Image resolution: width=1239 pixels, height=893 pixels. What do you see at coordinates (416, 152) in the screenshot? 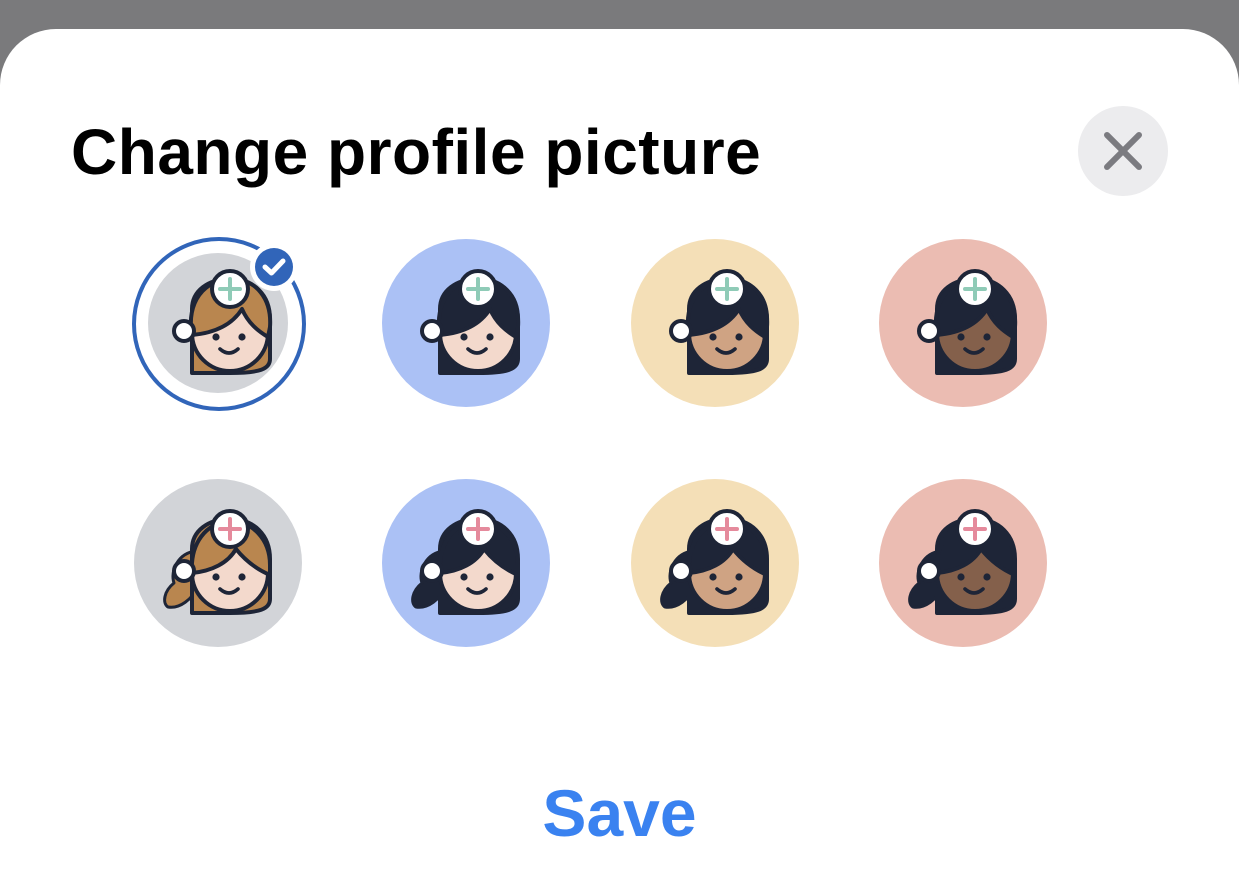
I see `dialog-title: Change profile picture` at bounding box center [416, 152].